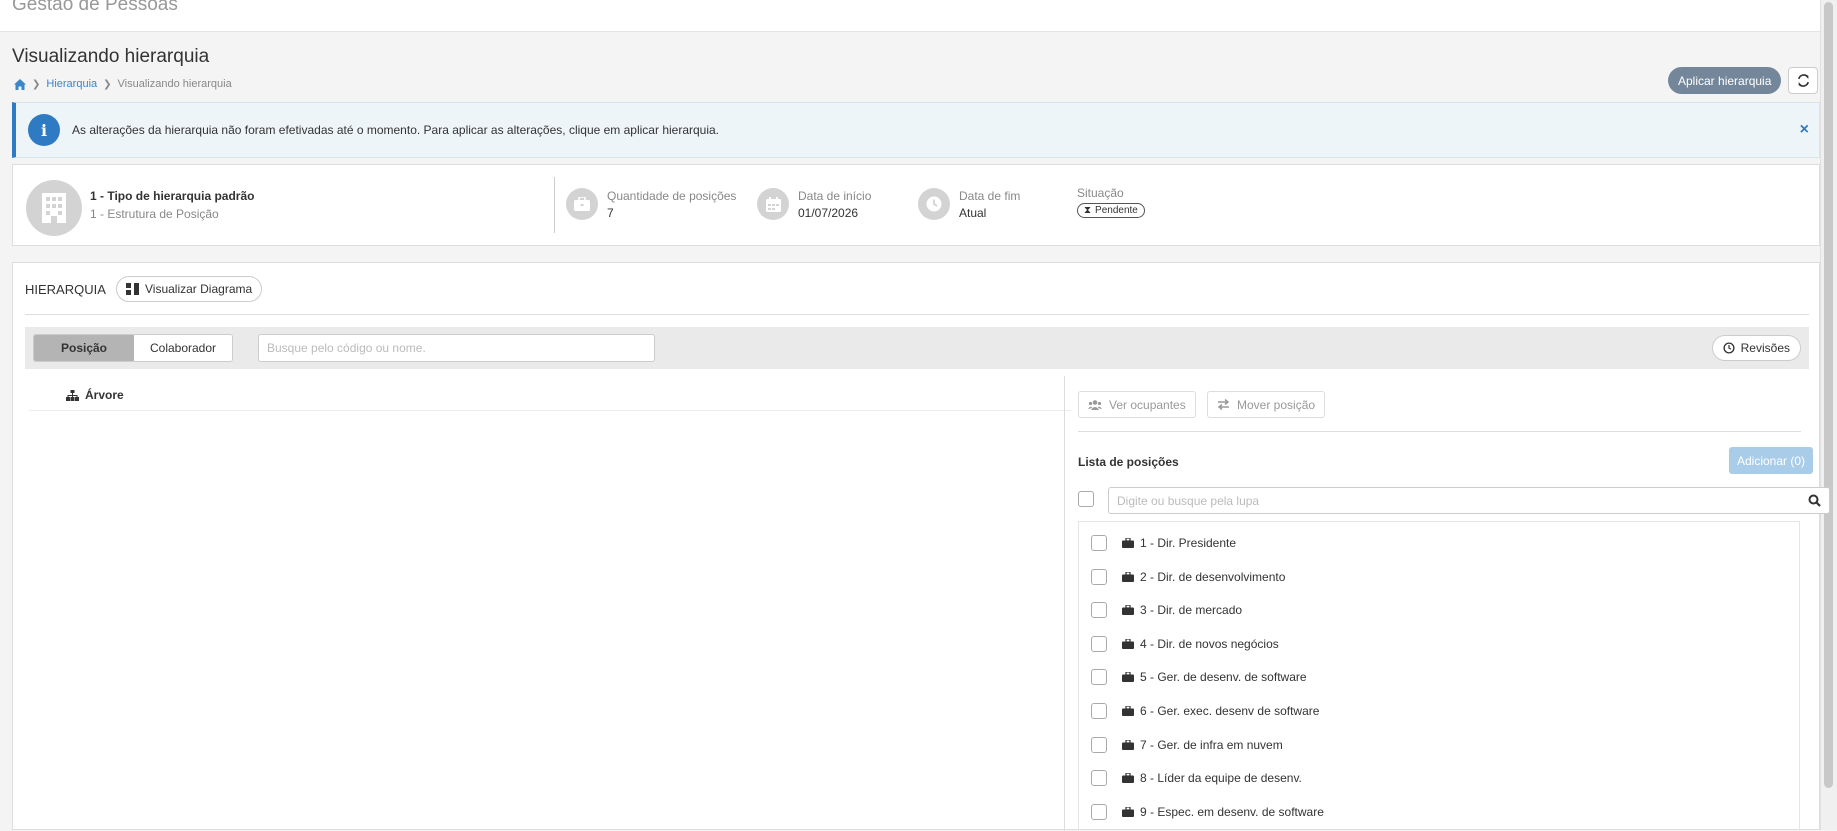  Describe the element at coordinates (917, 348) in the screenshot. I see `filter-bar: Posição Colaborador Revisões` at that location.